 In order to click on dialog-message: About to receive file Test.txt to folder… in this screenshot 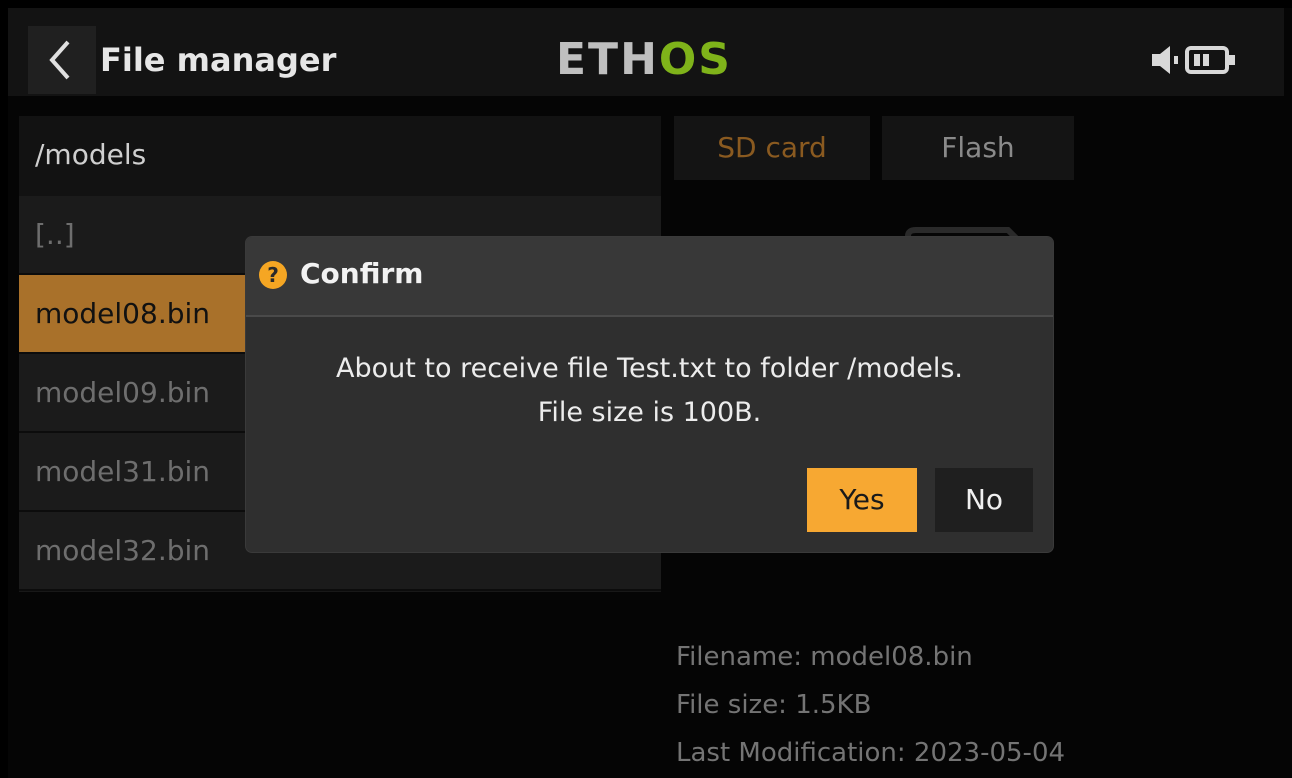, I will do `click(649, 391)`.